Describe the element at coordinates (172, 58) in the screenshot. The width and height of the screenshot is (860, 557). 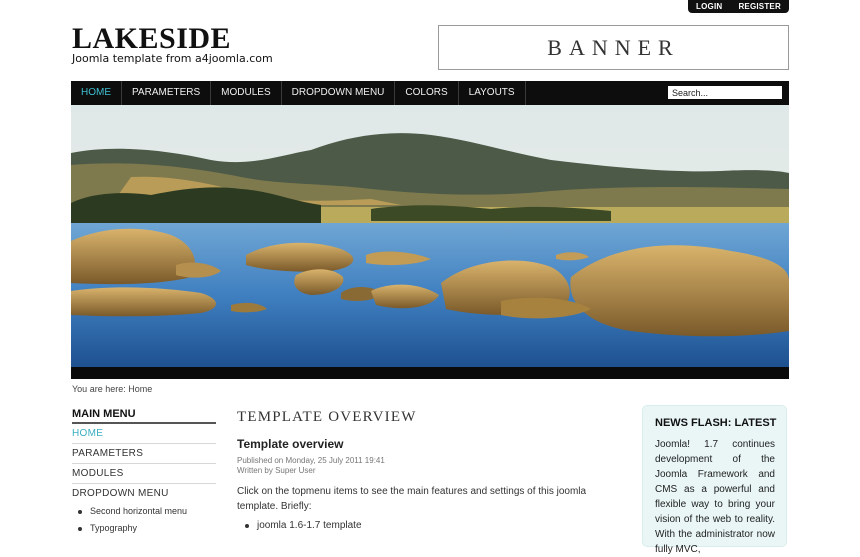
I see `site-tagline: Joomla template from a4joomla.com` at that location.